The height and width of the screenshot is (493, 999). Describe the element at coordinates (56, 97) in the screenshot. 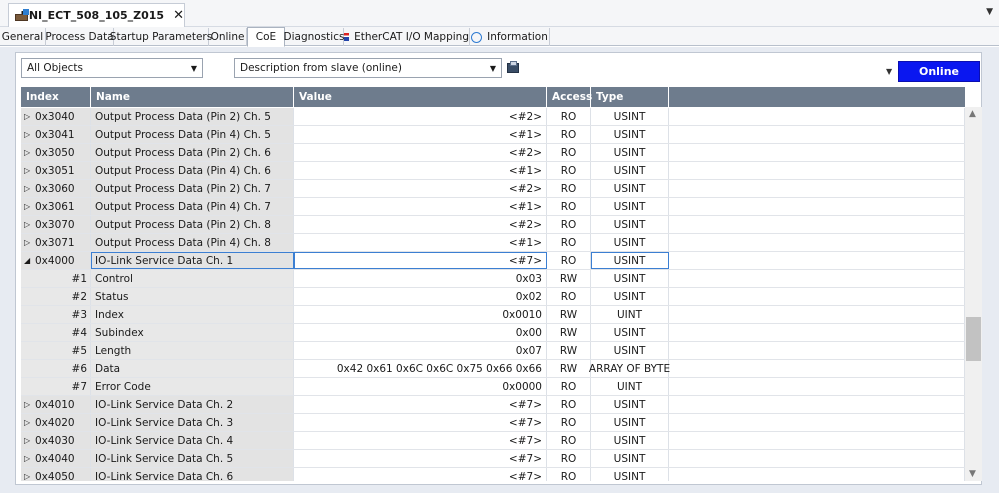

I see `column-header-index: Index` at that location.